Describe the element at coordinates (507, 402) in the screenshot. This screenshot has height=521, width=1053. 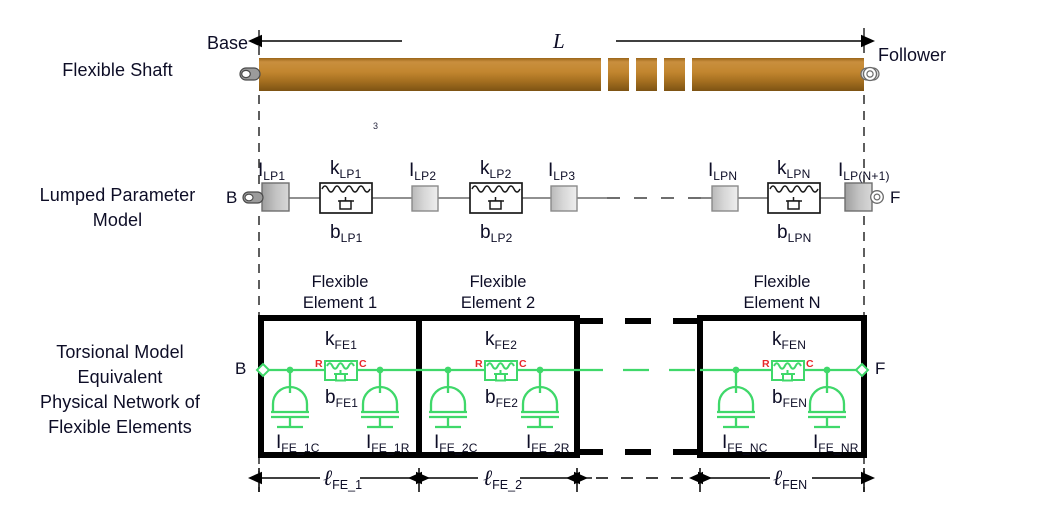
I see `fe-damping-label-2-sub: FE2` at that location.